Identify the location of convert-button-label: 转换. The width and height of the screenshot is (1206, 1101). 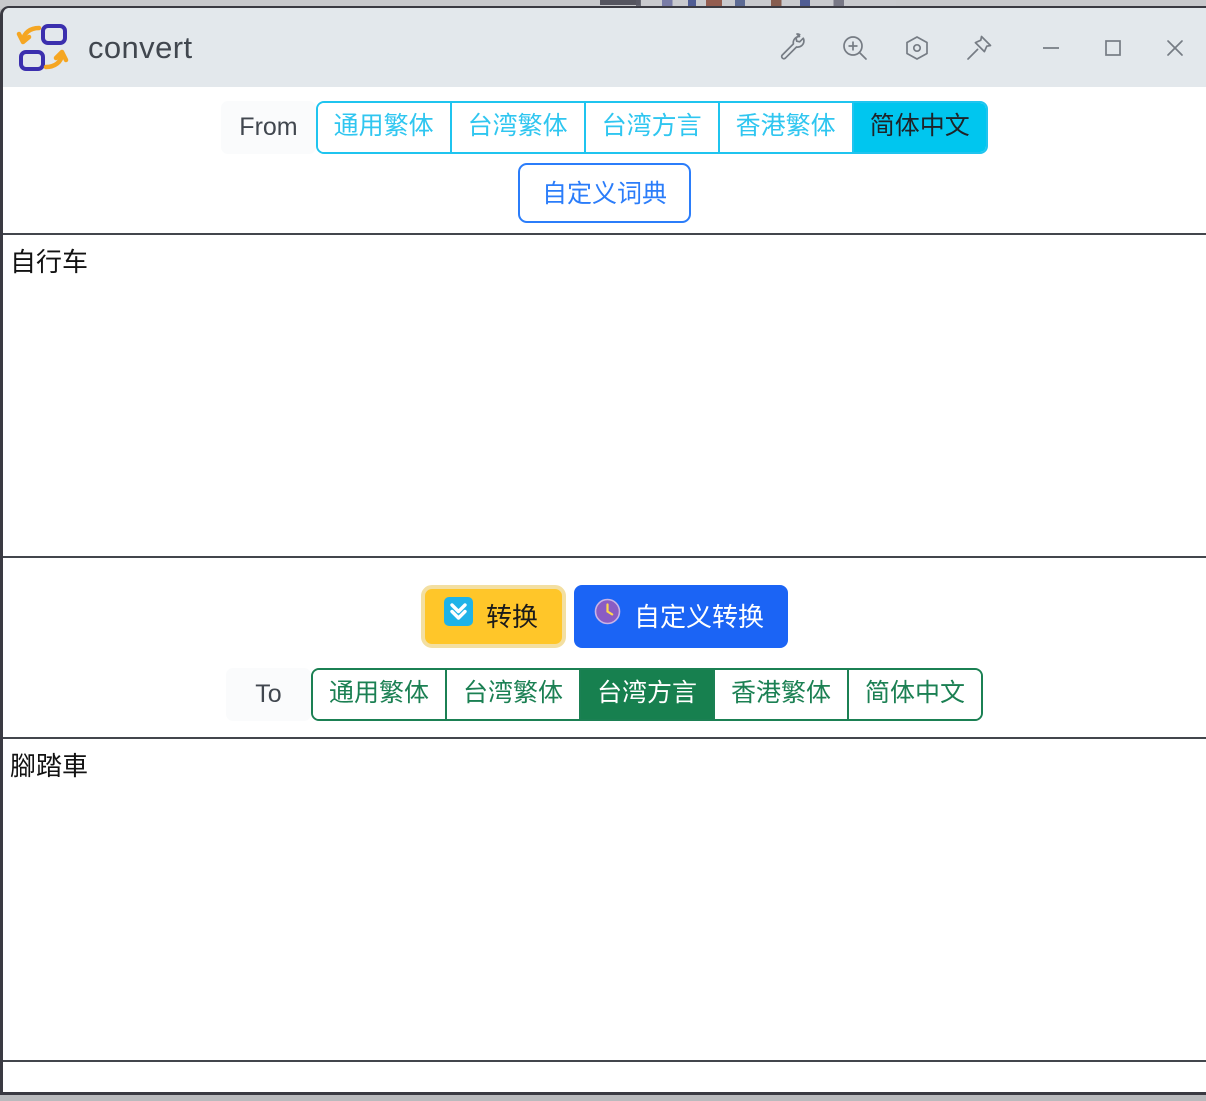
(511, 616).